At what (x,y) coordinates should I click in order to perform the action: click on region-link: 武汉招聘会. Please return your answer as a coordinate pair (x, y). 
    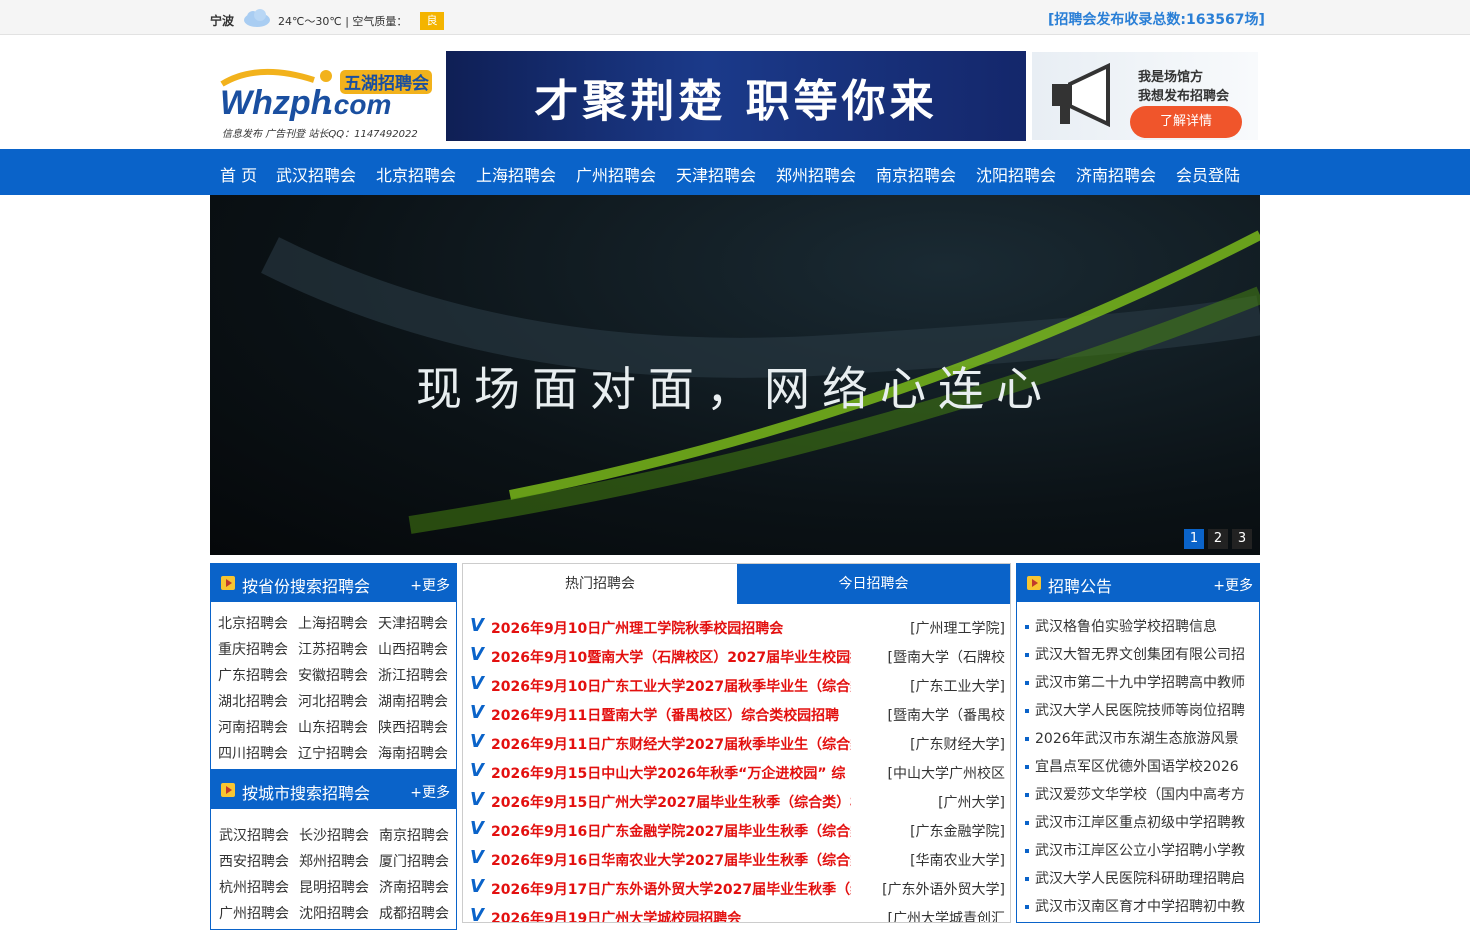
    Looking at the image, I should click on (254, 835).